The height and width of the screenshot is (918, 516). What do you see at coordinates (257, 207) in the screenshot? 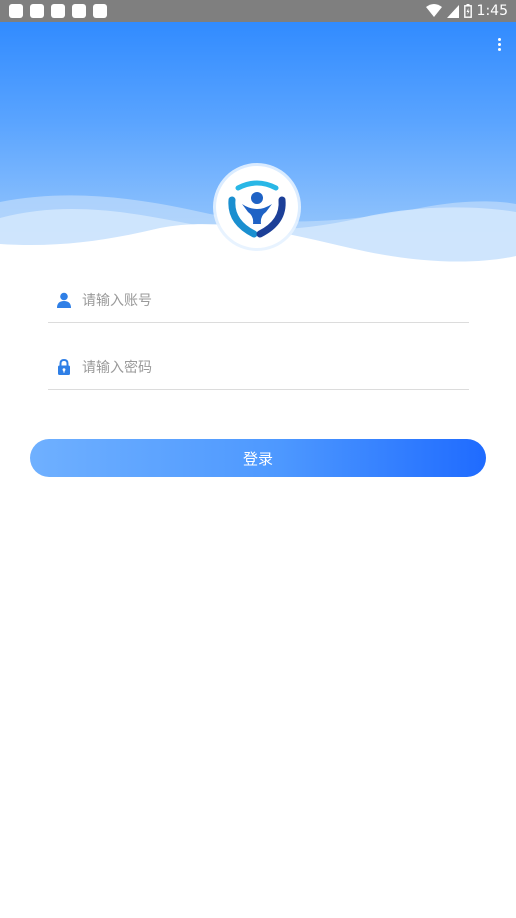
I see `app-logo` at bounding box center [257, 207].